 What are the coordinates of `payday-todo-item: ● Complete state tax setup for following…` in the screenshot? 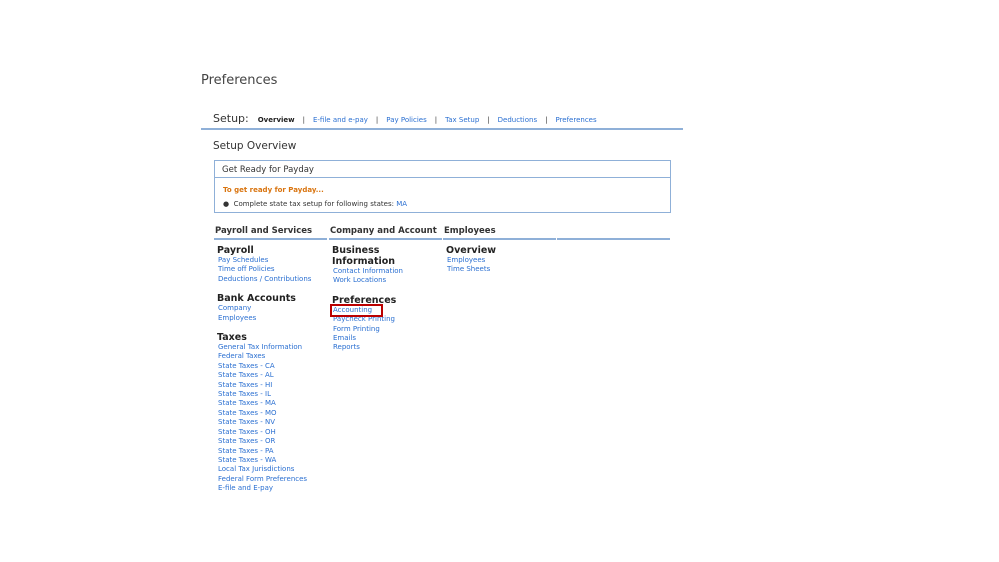 It's located at (315, 204).